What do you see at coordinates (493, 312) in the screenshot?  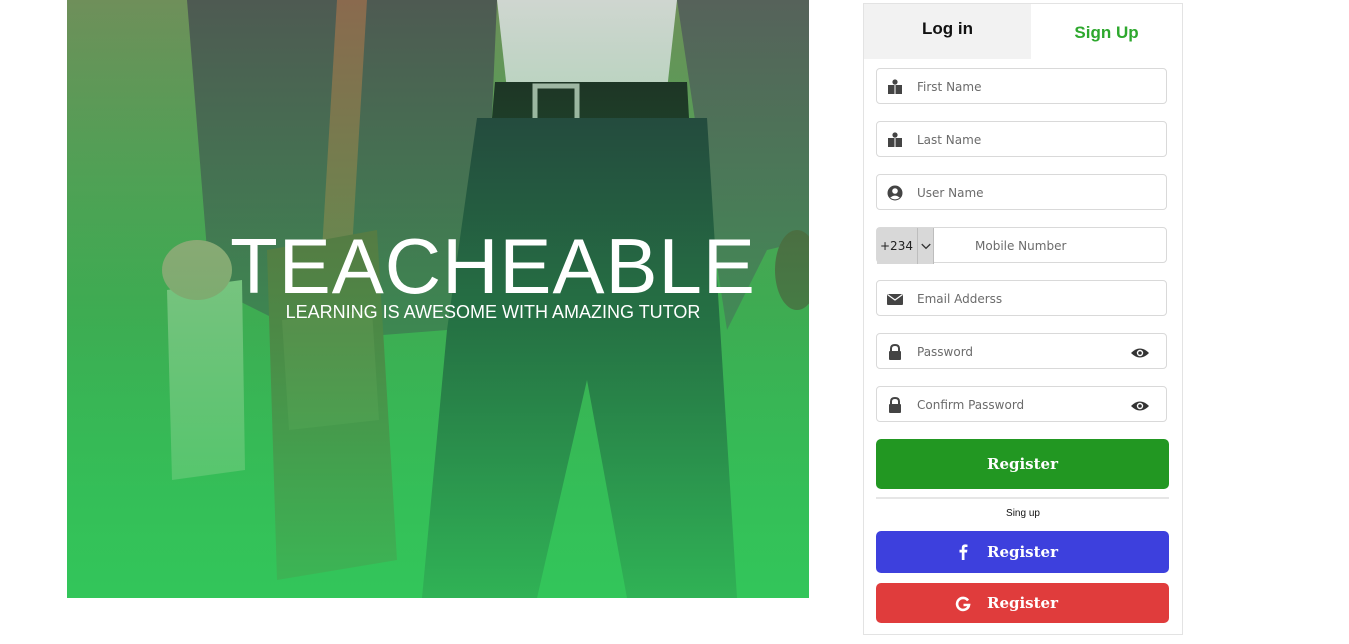 I see `hero-subtitle: LEARNING IS AWESOME WITH AMAZING TUTOR` at bounding box center [493, 312].